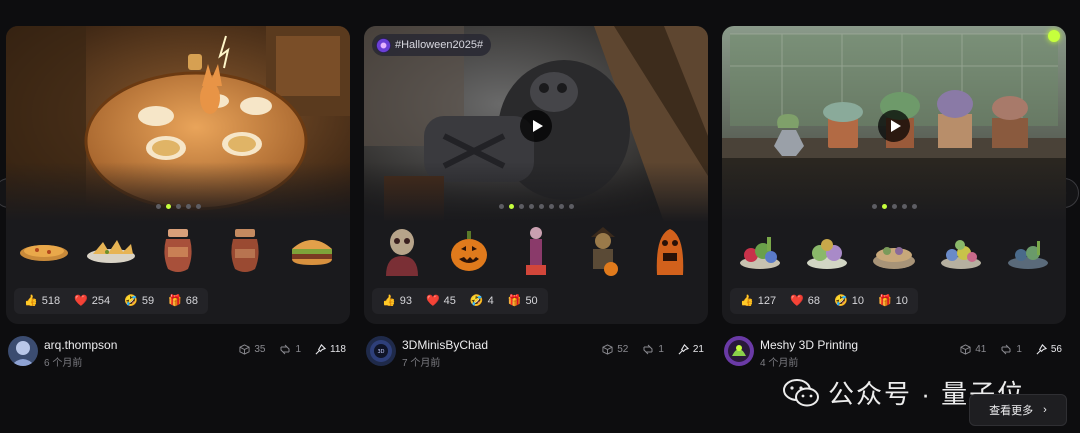  I want to click on heart-reaction: ❤️ 254, so click(92, 301).